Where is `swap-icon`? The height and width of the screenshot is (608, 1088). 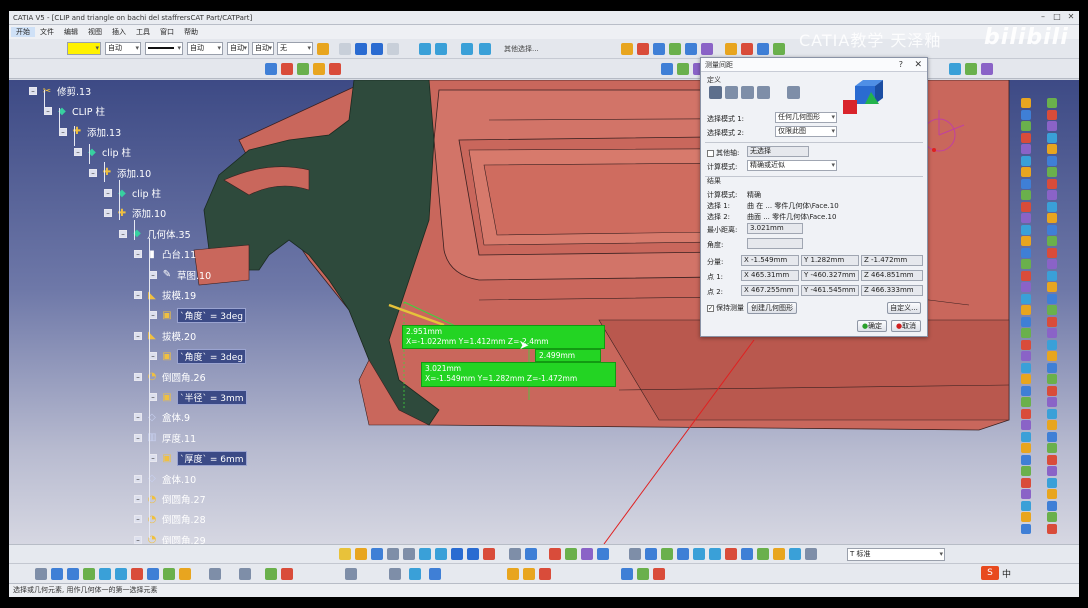 swap-icon is located at coordinates (795, 554).